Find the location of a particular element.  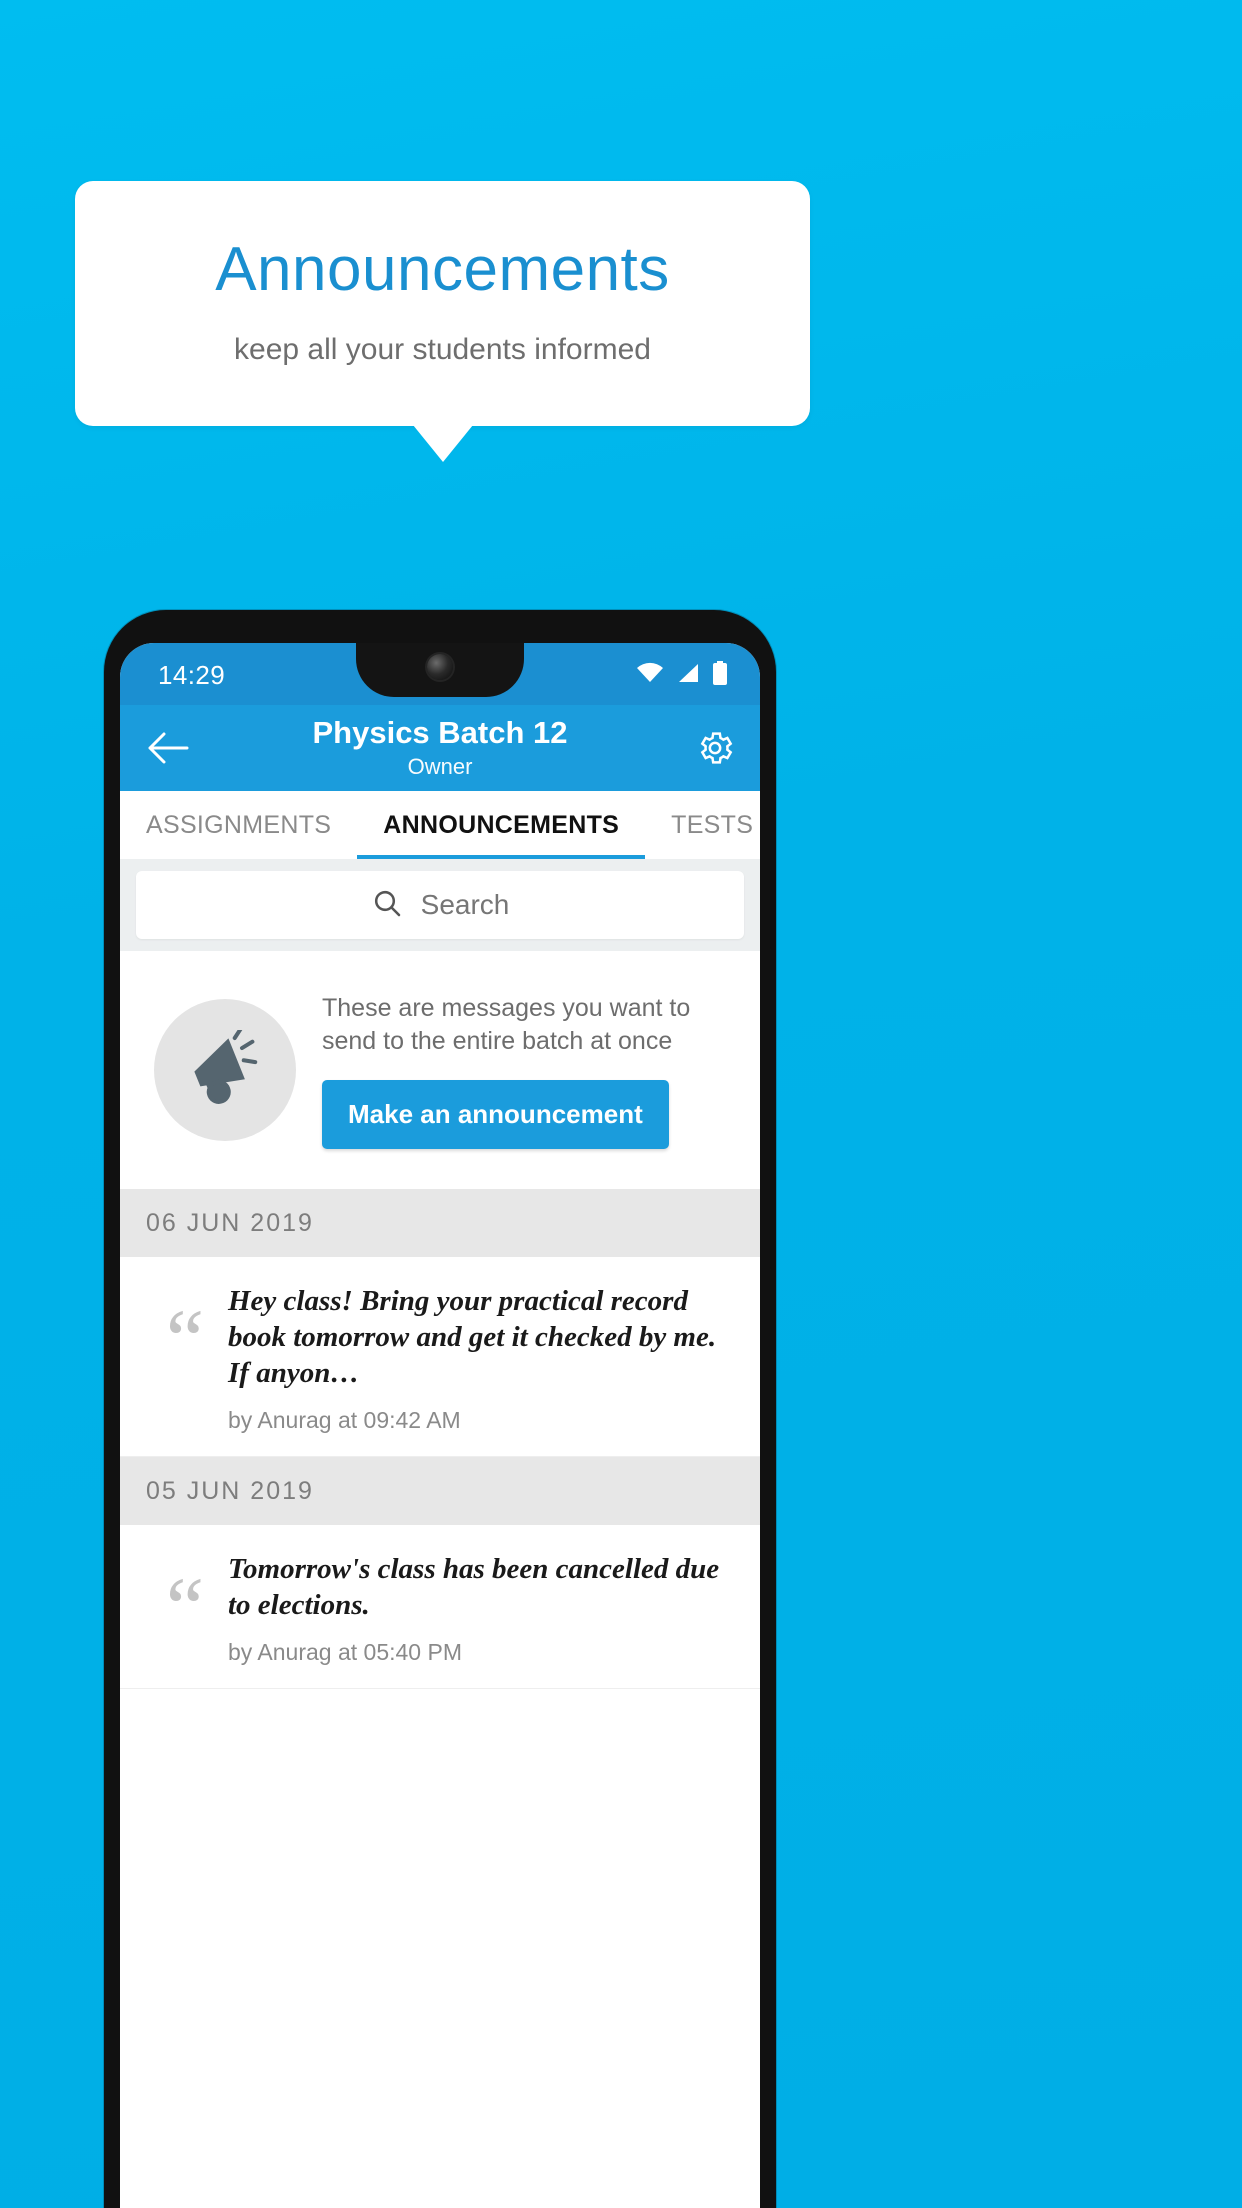

status-time: 14:29 is located at coordinates (192, 675).